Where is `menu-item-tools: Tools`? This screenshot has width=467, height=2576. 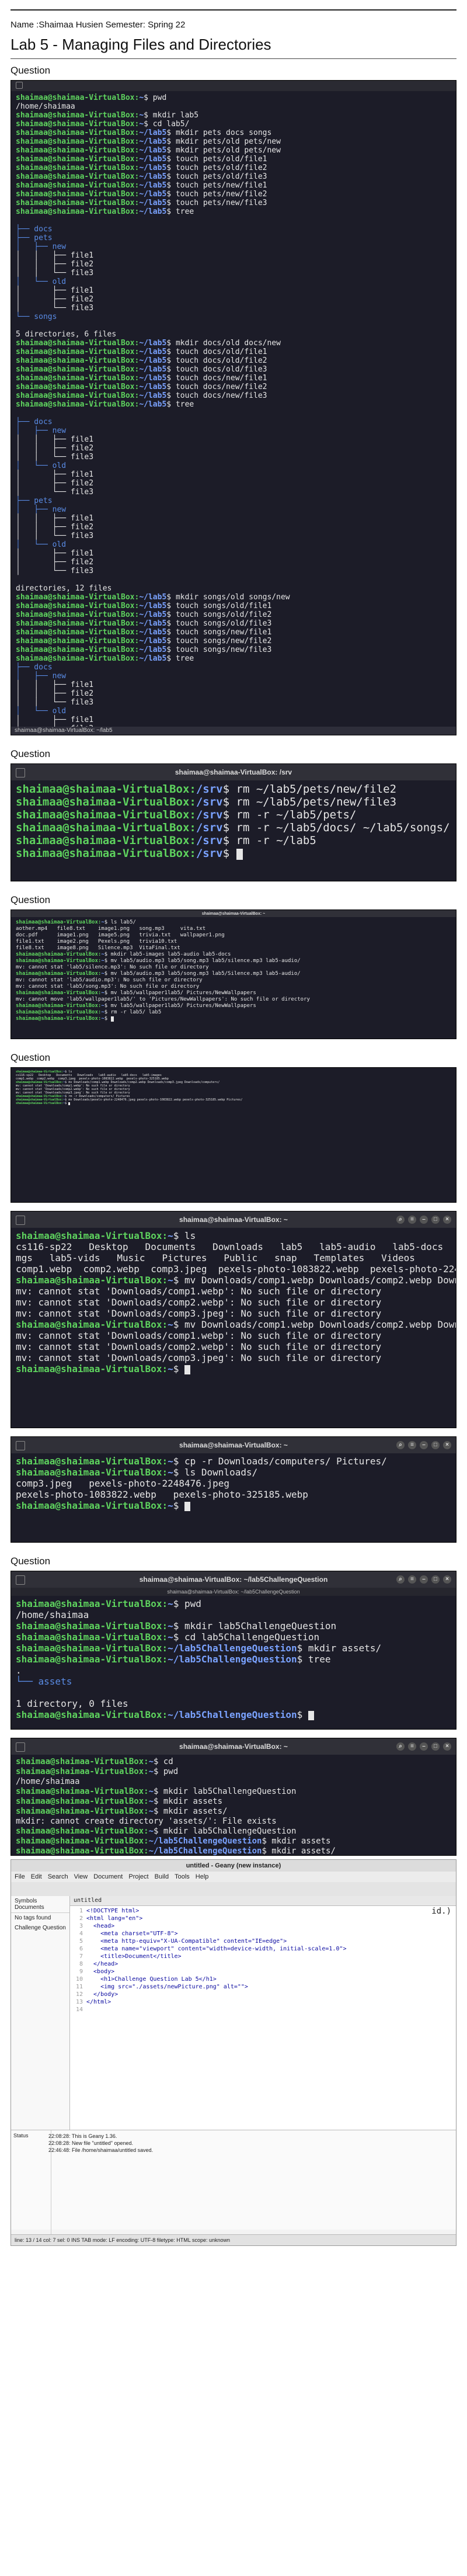 menu-item-tools: Tools is located at coordinates (183, 1876).